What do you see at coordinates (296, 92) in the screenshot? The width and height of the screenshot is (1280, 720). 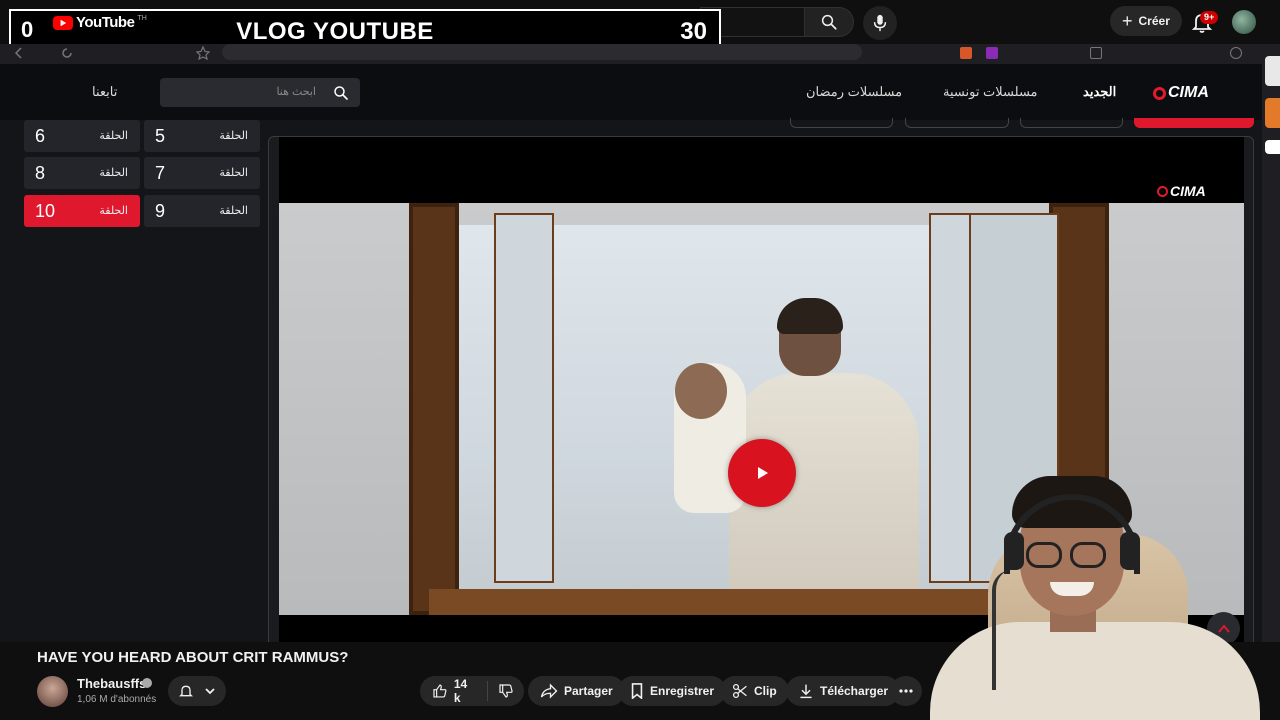 I see `site-search-placeholder: ابحث هنا` at bounding box center [296, 92].